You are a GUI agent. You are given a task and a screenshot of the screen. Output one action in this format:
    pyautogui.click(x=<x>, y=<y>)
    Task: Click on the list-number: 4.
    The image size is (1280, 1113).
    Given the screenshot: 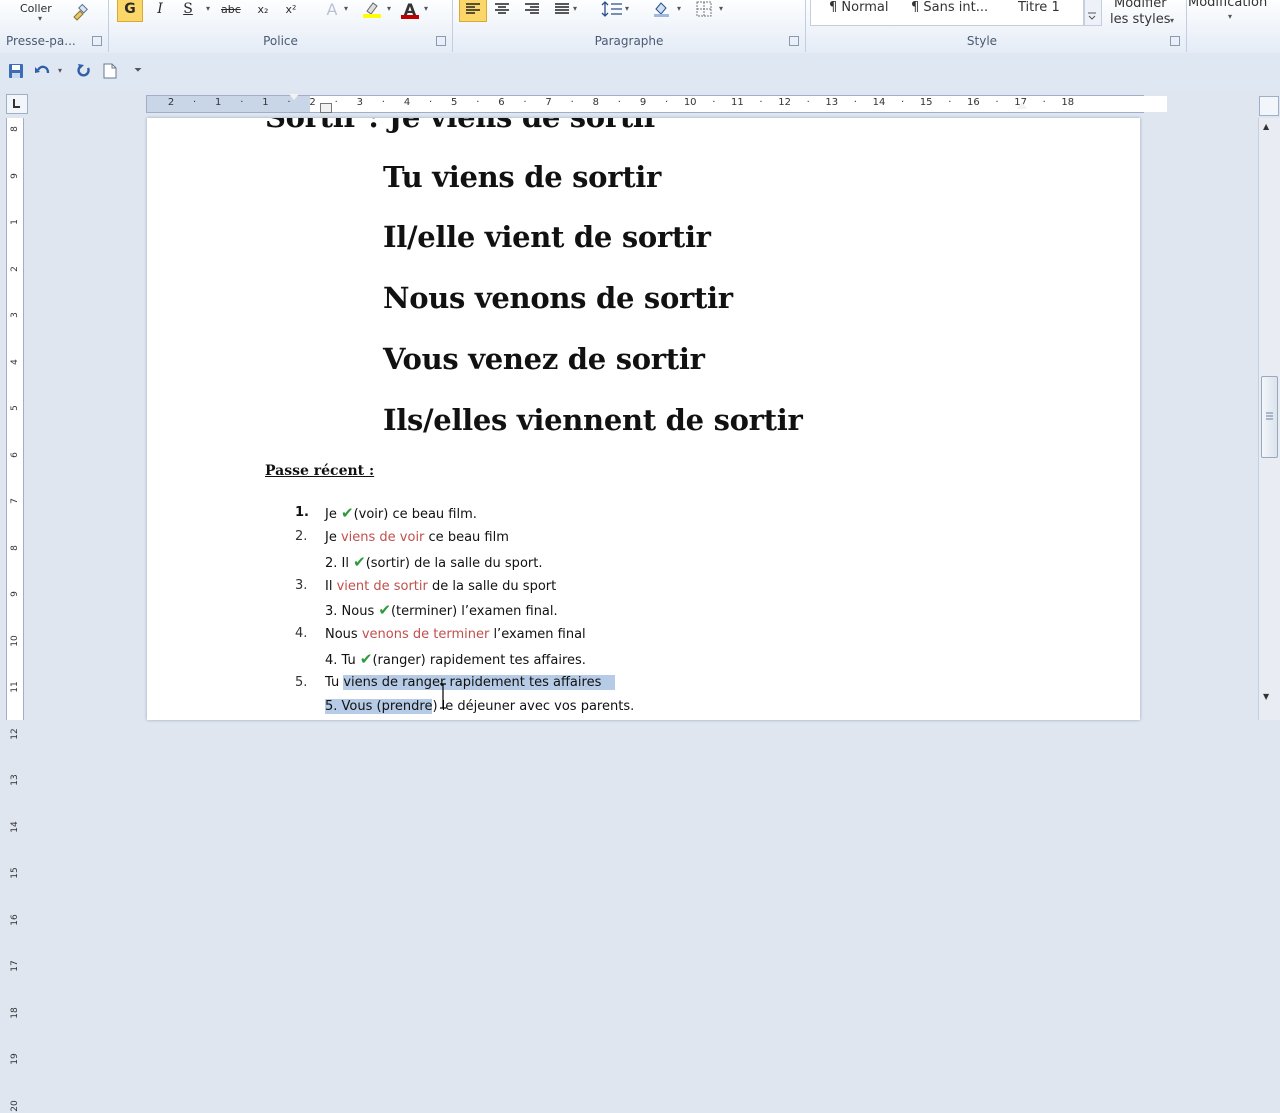 What is the action you would take?
    pyautogui.click(x=301, y=633)
    